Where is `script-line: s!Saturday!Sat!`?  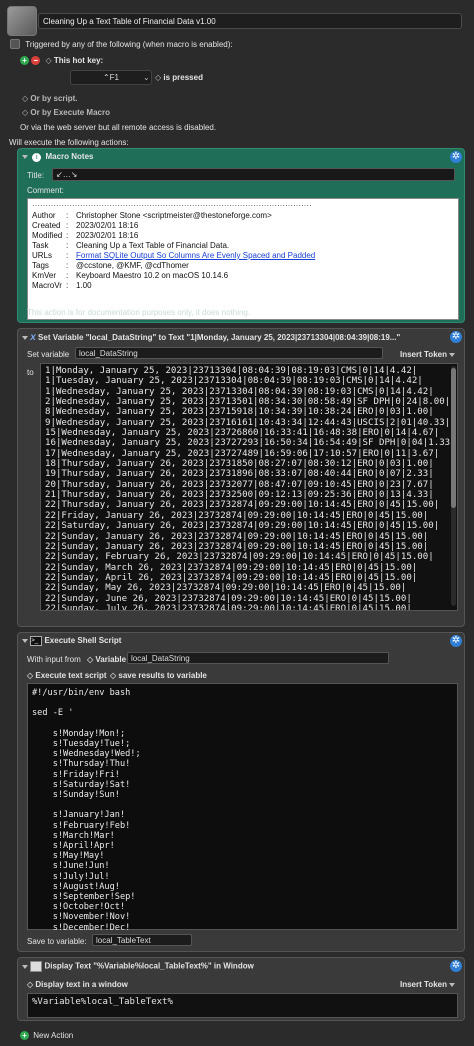
script-line: s!Saturday!Sat! is located at coordinates (81, 784).